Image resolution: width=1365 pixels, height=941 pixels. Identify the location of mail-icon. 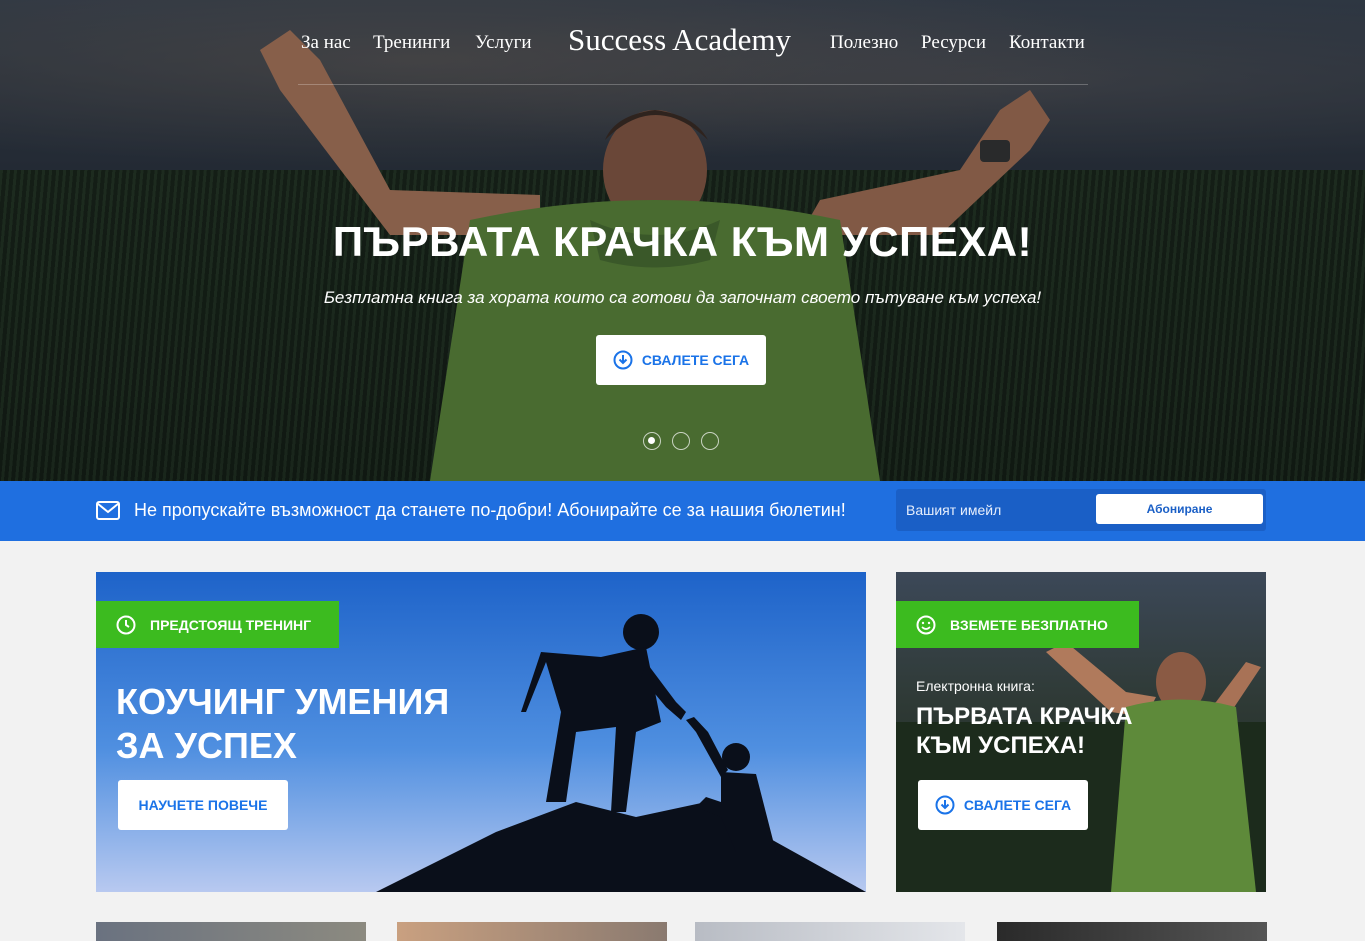
(108, 510).